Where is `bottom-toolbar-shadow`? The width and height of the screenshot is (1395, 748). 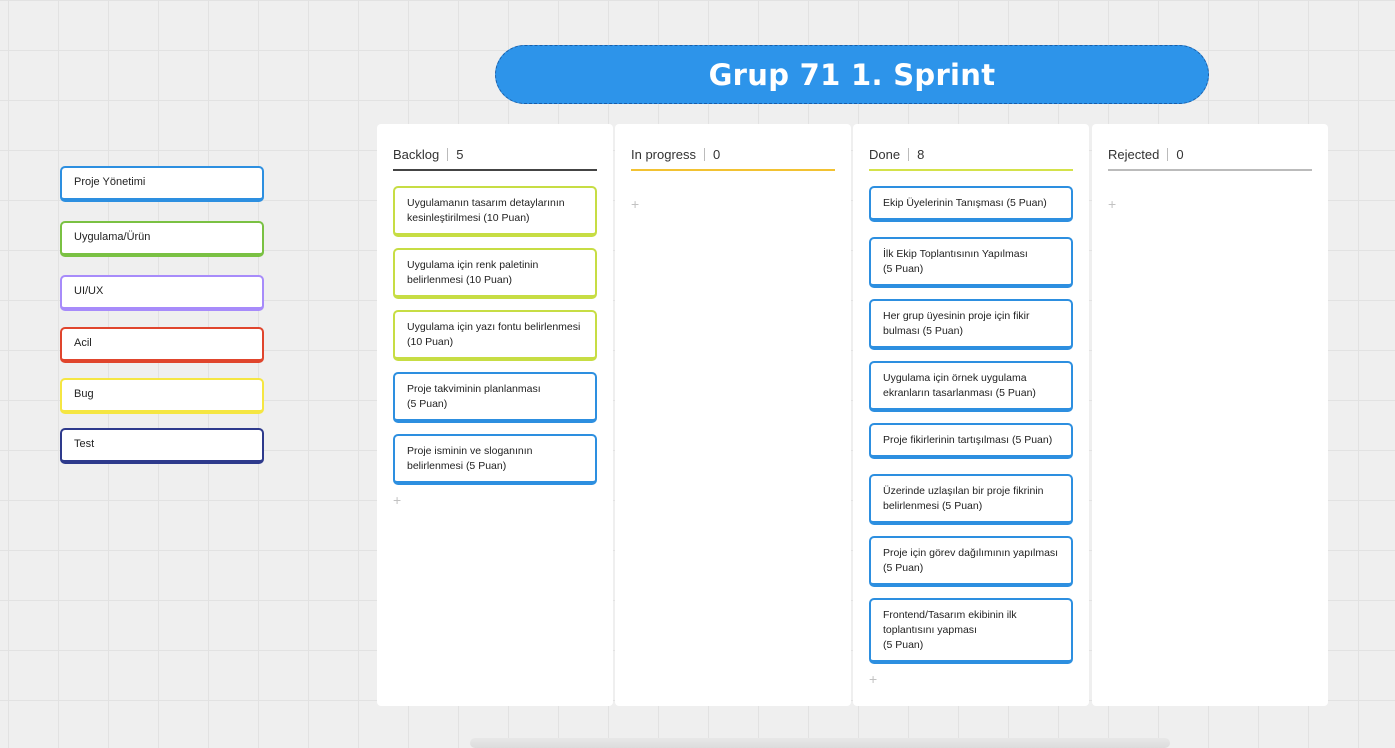
bottom-toolbar-shadow is located at coordinates (820, 743).